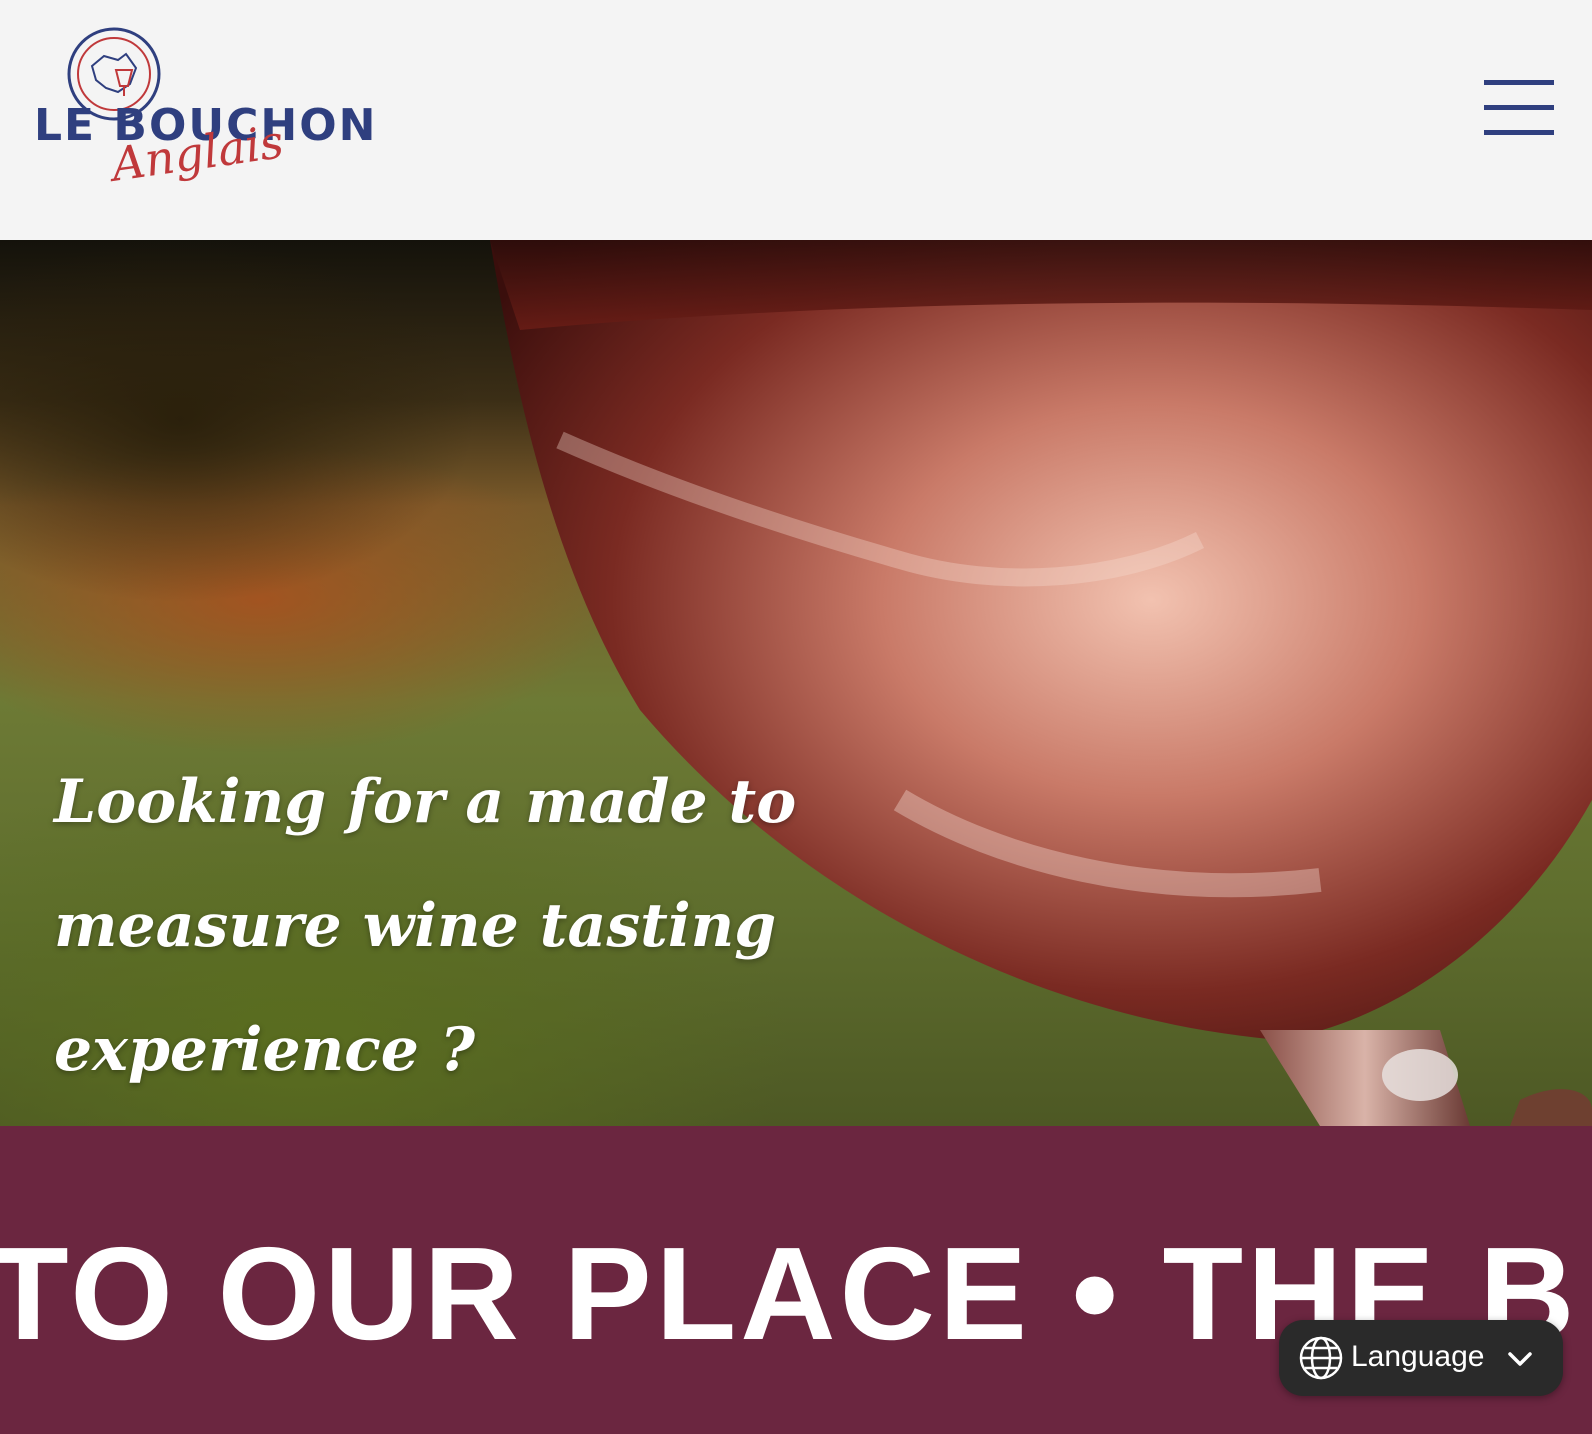 The height and width of the screenshot is (1434, 1592). Describe the element at coordinates (204, 111) in the screenshot. I see `site-logo: LE BOUCHON Anglais` at that location.